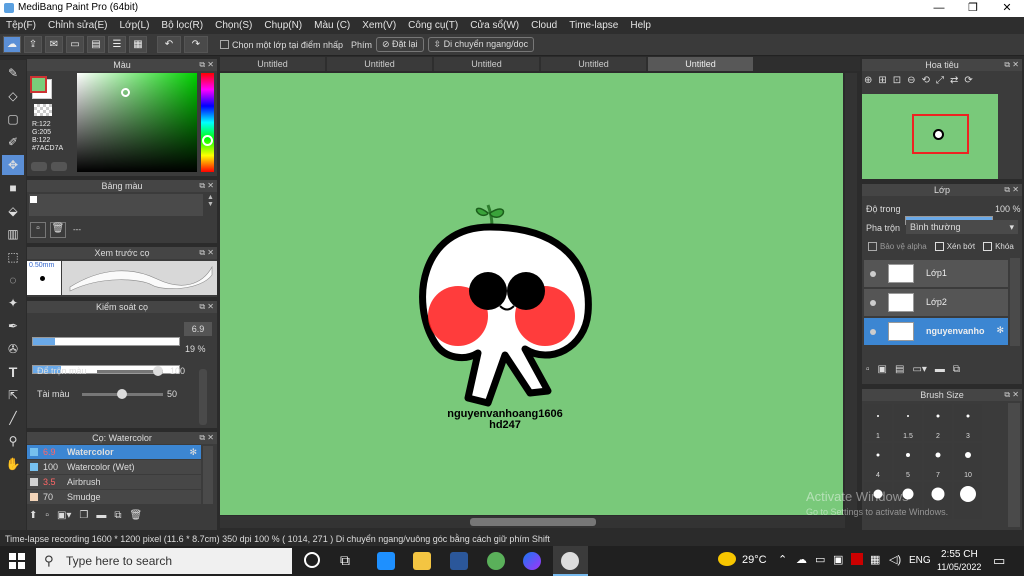 The height and width of the screenshot is (576, 1024). What do you see at coordinates (13, 395) in the screenshot?
I see `operation-tool-icon: ⇱` at bounding box center [13, 395].